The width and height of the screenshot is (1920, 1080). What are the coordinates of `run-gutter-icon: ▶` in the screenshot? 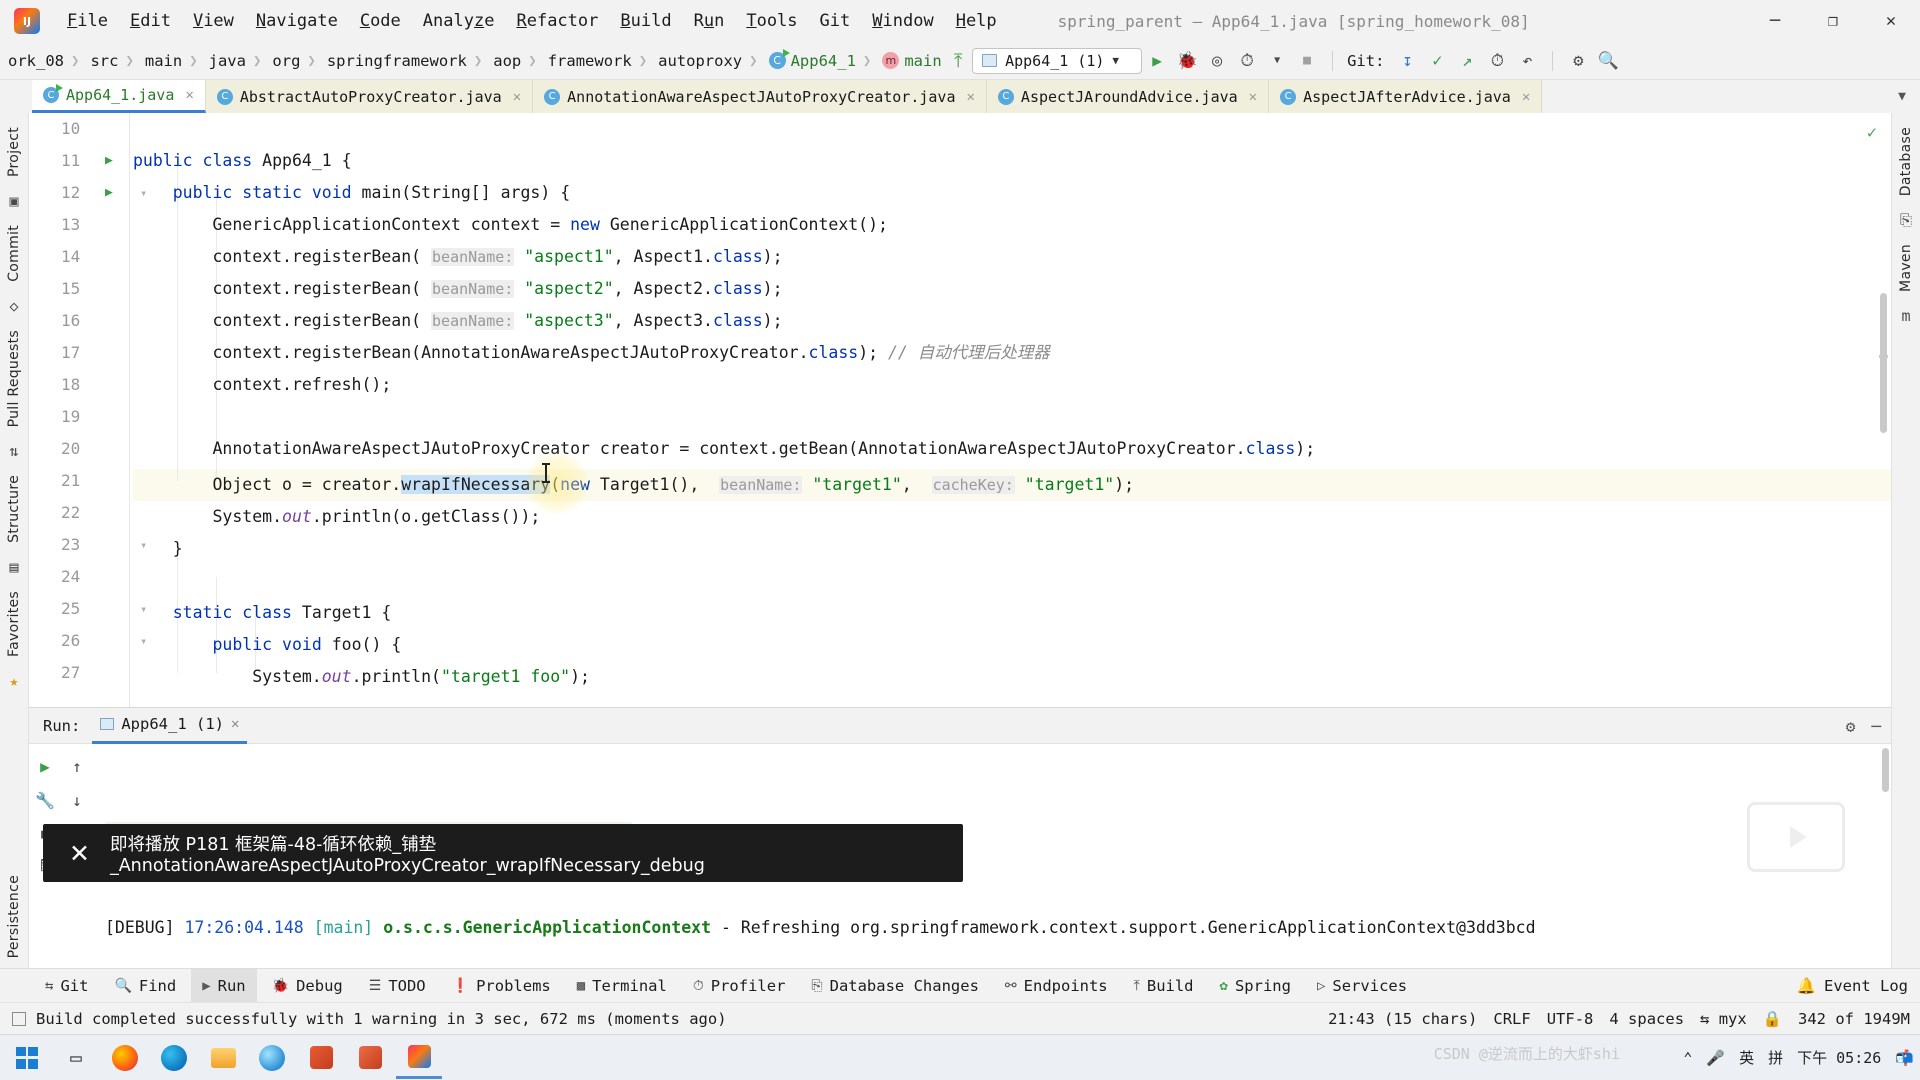 It's located at (109, 161).